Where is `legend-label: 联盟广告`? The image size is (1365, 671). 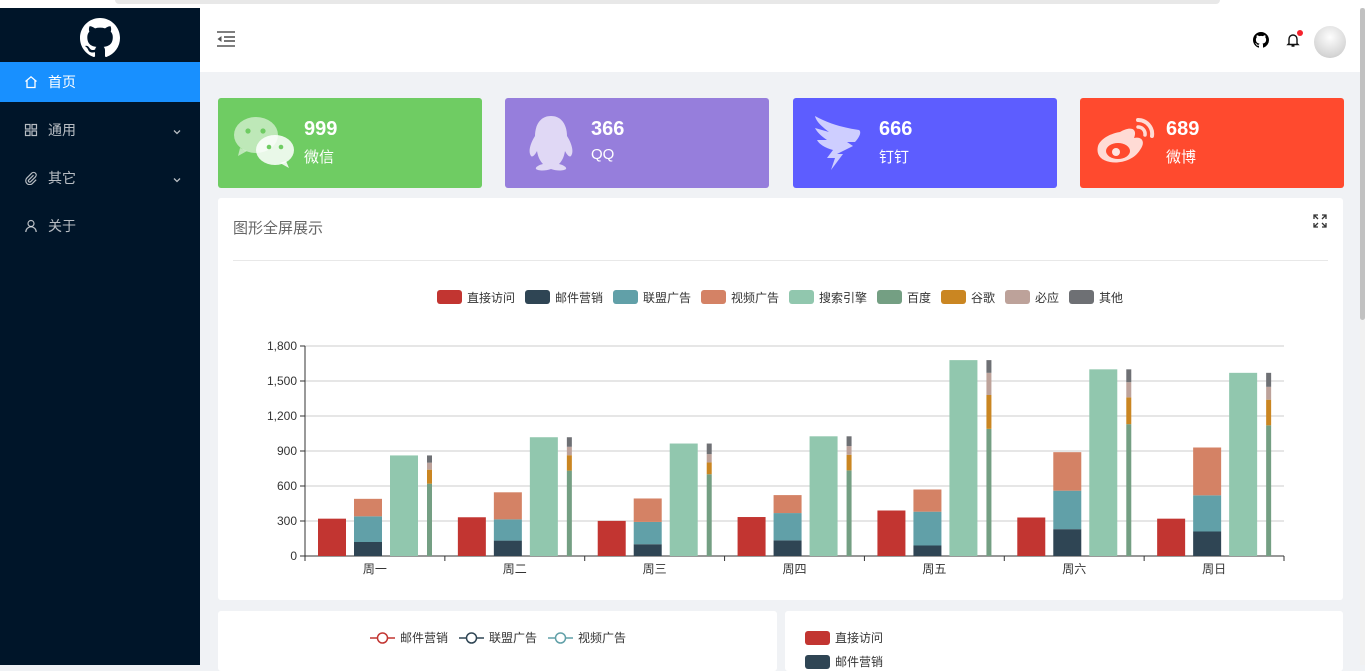 legend-label: 联盟广告 is located at coordinates (513, 638).